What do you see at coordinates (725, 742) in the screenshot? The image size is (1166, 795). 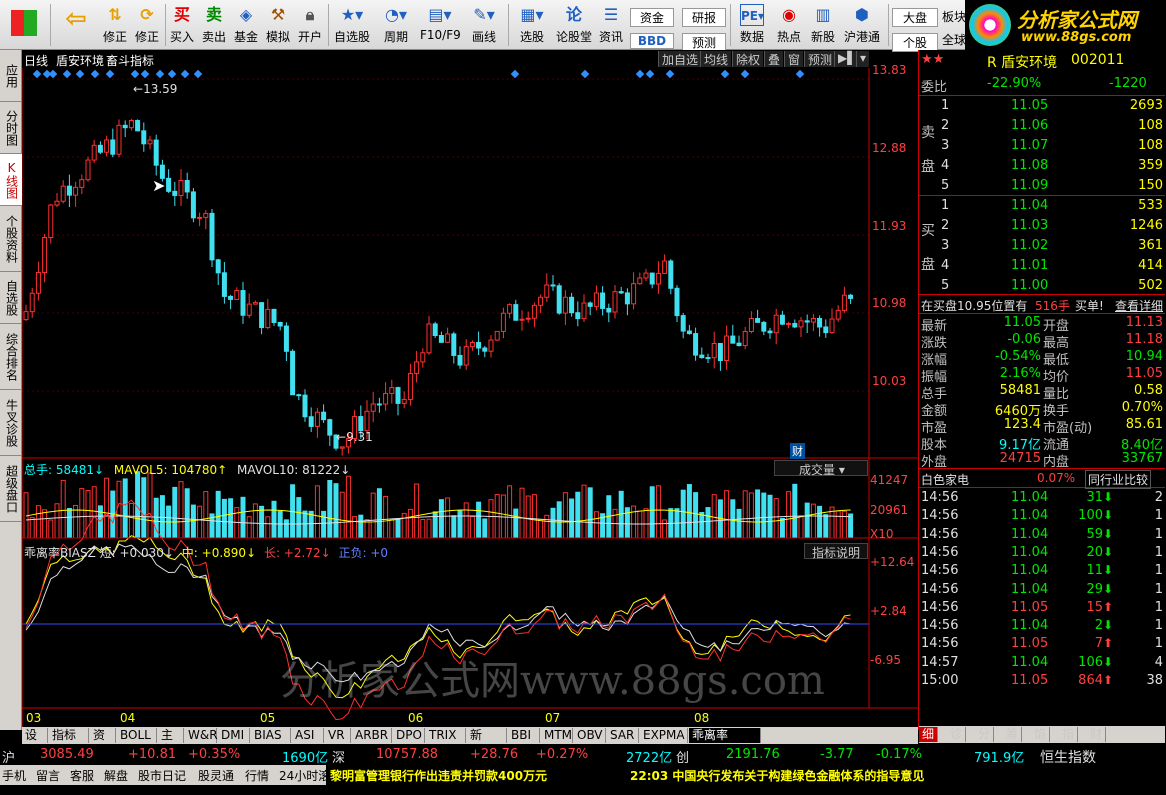 I see `indicator-tab: 乖离率BIASZ` at bounding box center [725, 742].